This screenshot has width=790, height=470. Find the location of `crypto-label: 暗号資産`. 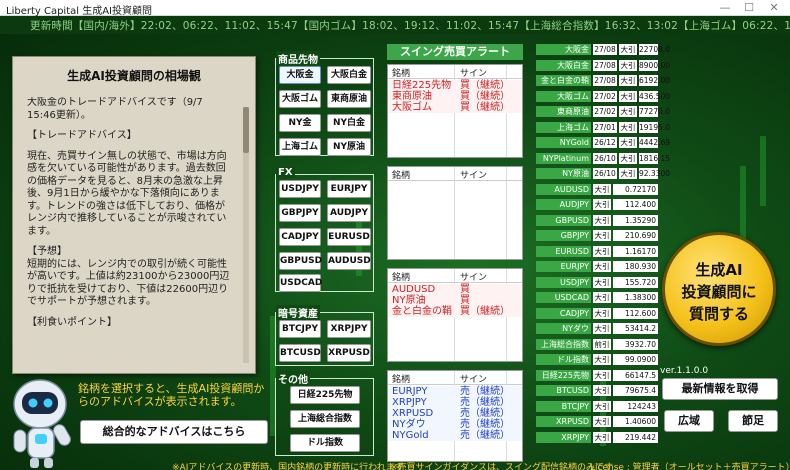

crypto-label: 暗号資産 is located at coordinates (298, 312).